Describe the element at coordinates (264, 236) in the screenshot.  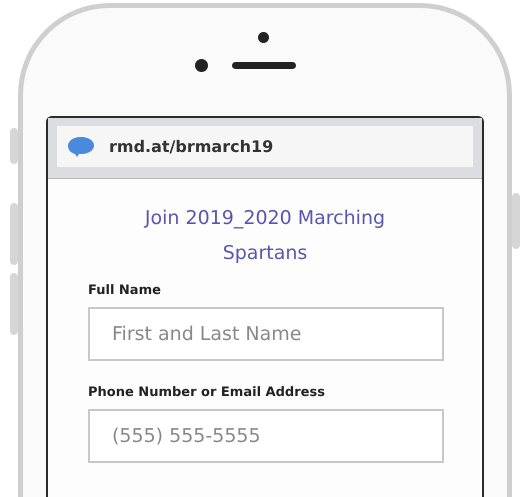
I see `form-title: Join 2019_2020 Marching Spartans` at that location.